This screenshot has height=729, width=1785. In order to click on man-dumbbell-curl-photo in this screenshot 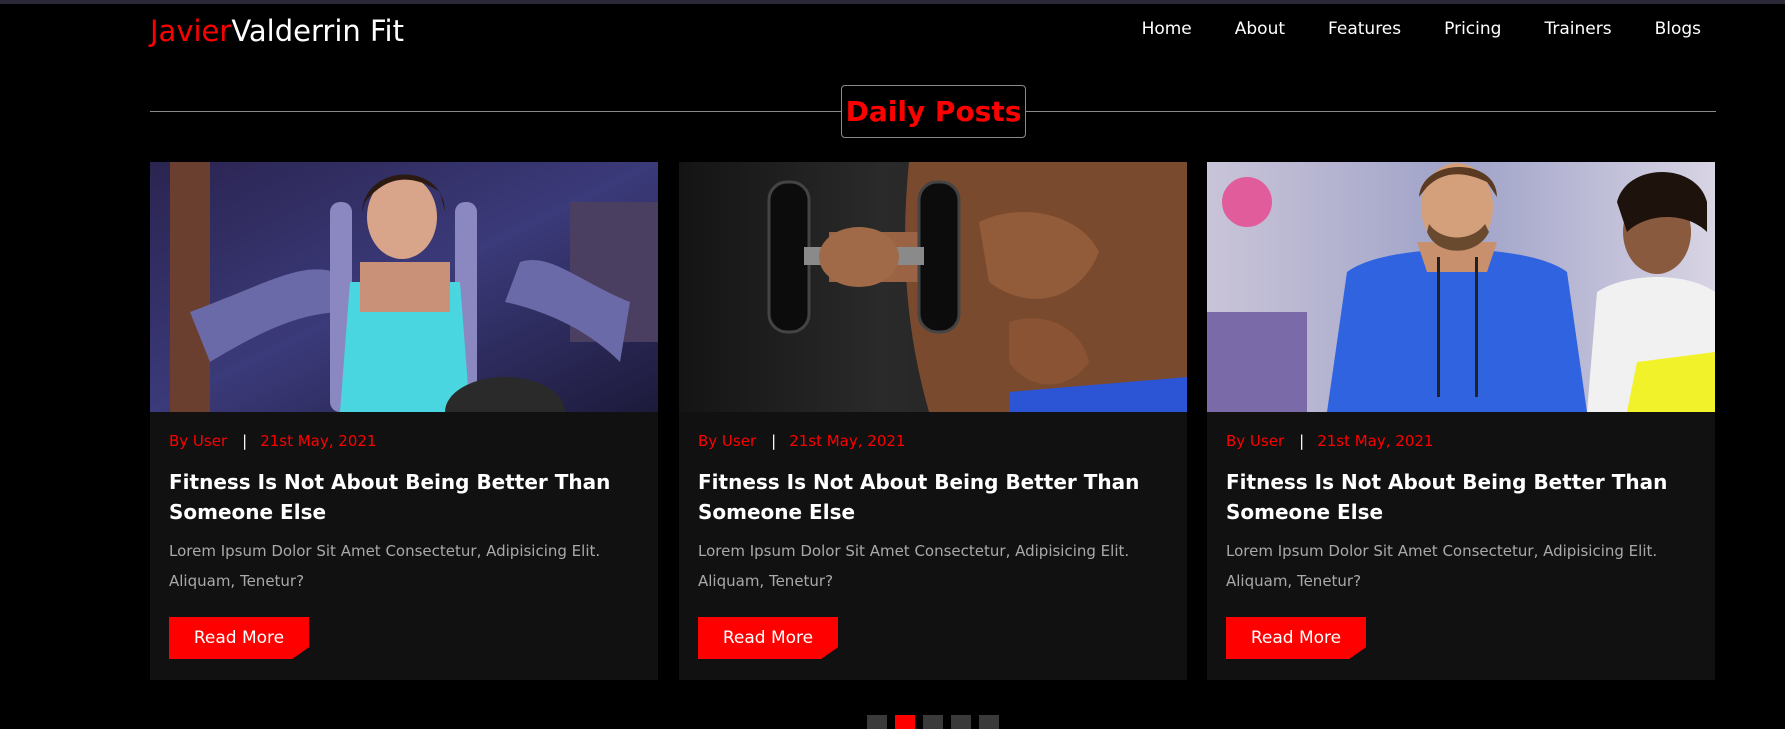, I will do `click(933, 287)`.